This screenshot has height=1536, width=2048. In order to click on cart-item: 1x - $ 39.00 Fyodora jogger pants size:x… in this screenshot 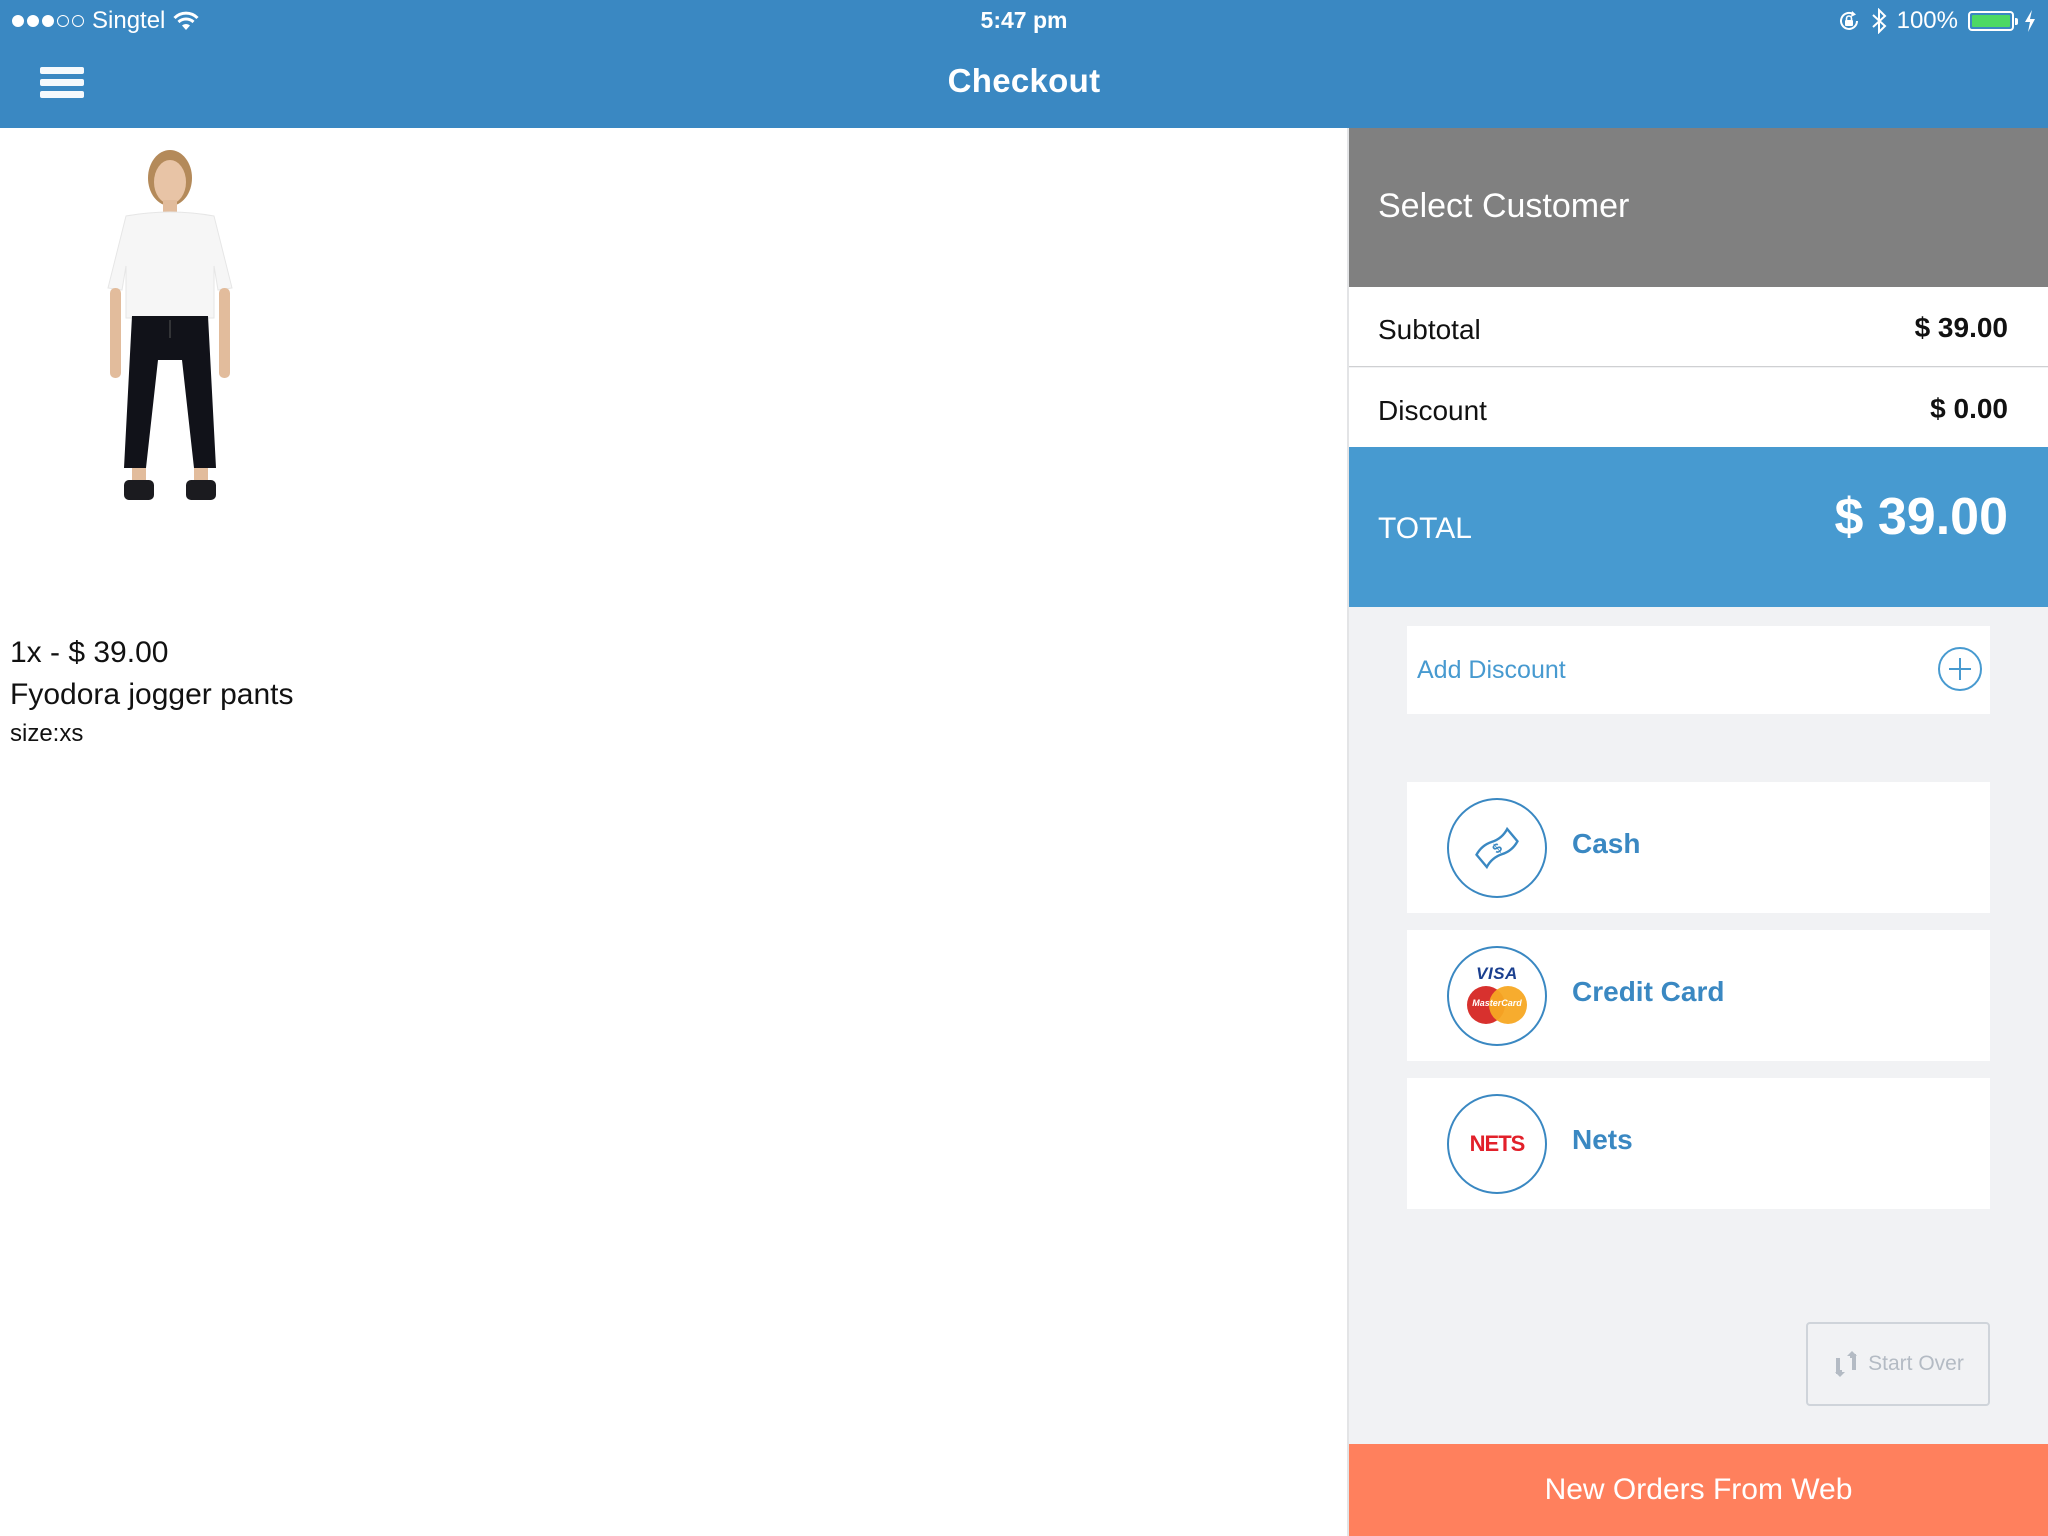, I will do `click(170, 444)`.